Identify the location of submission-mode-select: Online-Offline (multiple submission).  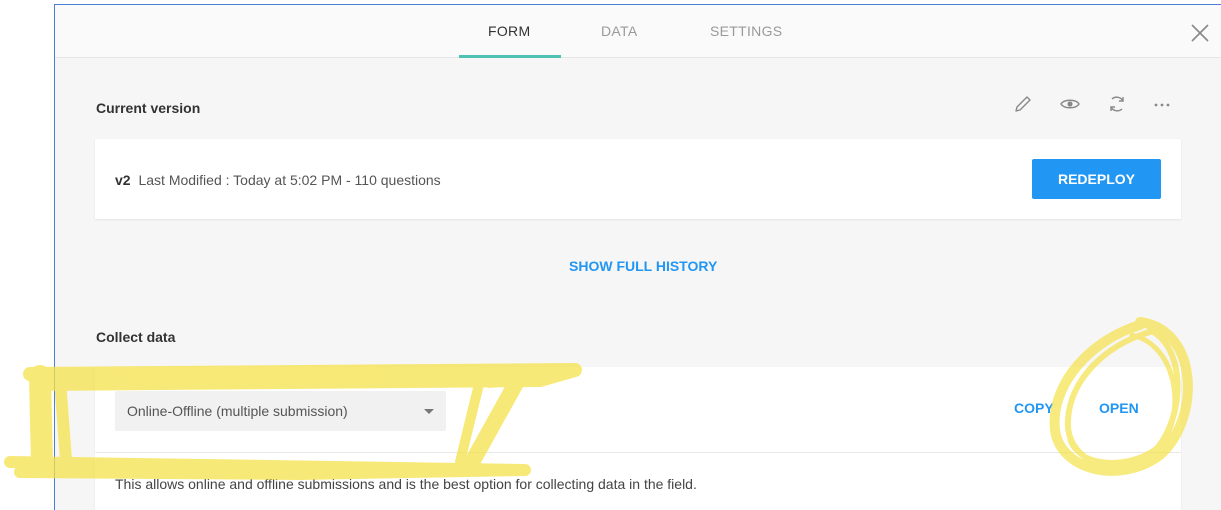
(280, 411).